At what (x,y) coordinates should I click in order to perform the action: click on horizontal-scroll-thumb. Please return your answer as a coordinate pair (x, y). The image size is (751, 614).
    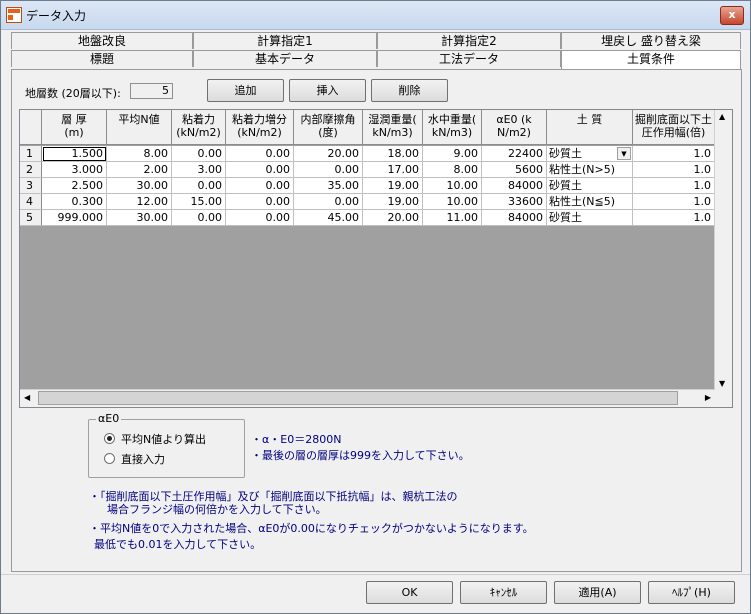
    Looking at the image, I should click on (358, 398).